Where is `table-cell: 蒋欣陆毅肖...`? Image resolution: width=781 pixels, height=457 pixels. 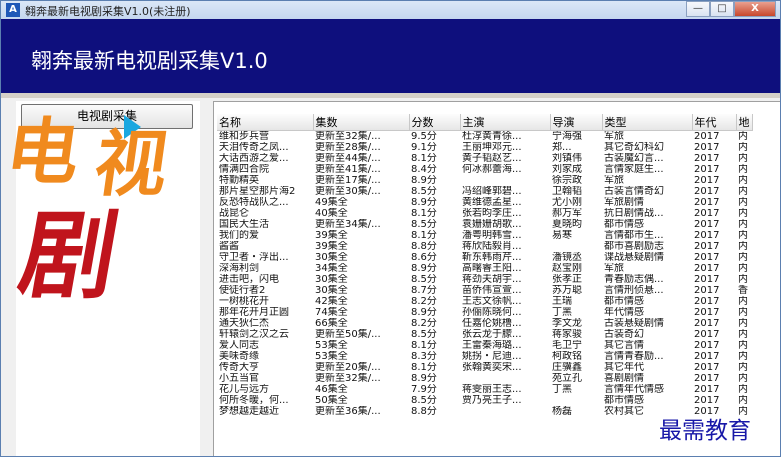
table-cell: 蒋欣陆毅肖... is located at coordinates (492, 246).